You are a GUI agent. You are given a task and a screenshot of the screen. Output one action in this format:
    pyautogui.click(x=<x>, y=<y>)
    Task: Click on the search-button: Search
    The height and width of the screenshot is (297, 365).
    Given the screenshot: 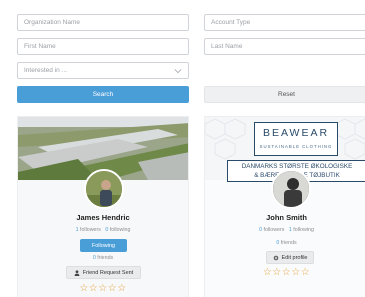 What is the action you would take?
    pyautogui.click(x=103, y=94)
    